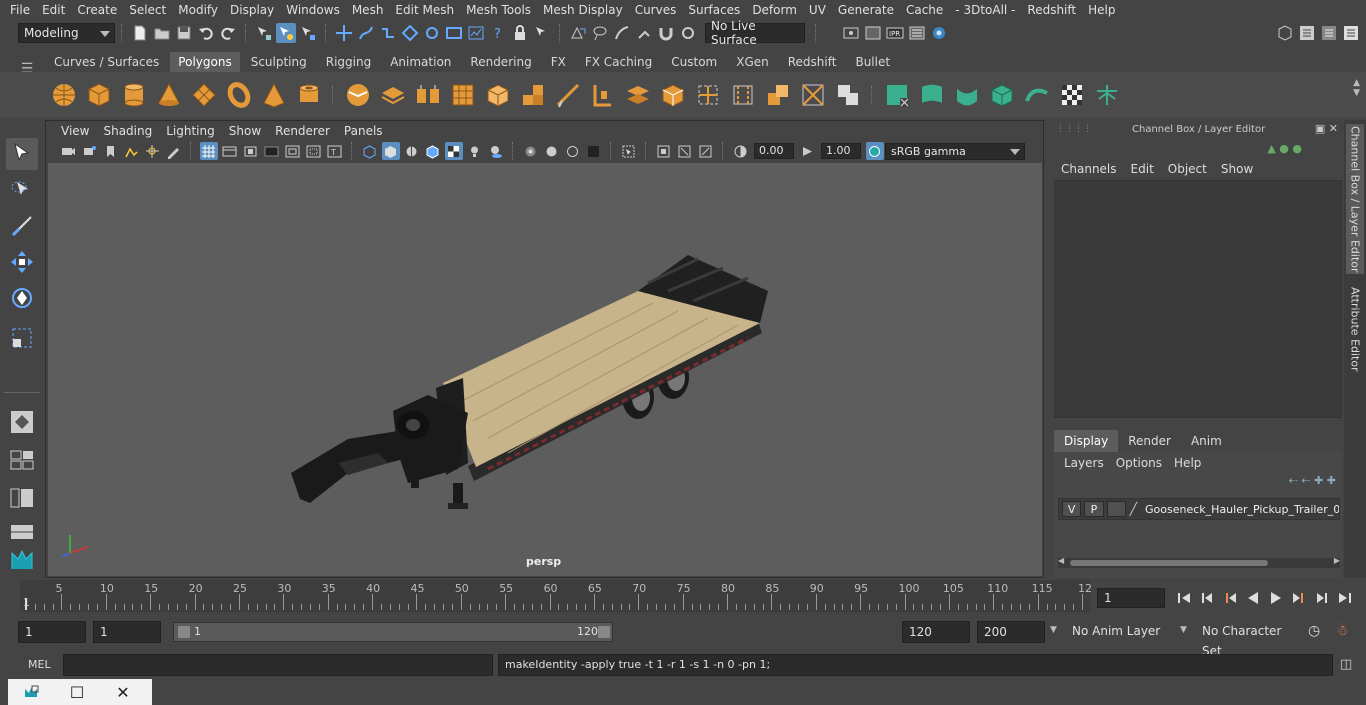 The height and width of the screenshot is (705, 1366). What do you see at coordinates (286, 33) in the screenshot?
I see `select-object-icon` at bounding box center [286, 33].